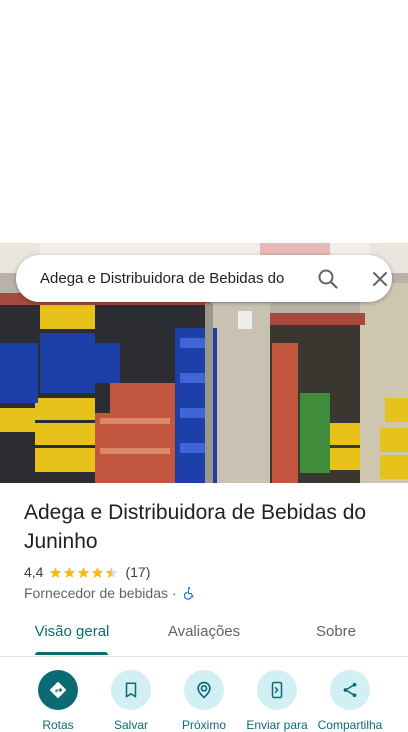  I want to click on rating-stars, so click(84, 572).